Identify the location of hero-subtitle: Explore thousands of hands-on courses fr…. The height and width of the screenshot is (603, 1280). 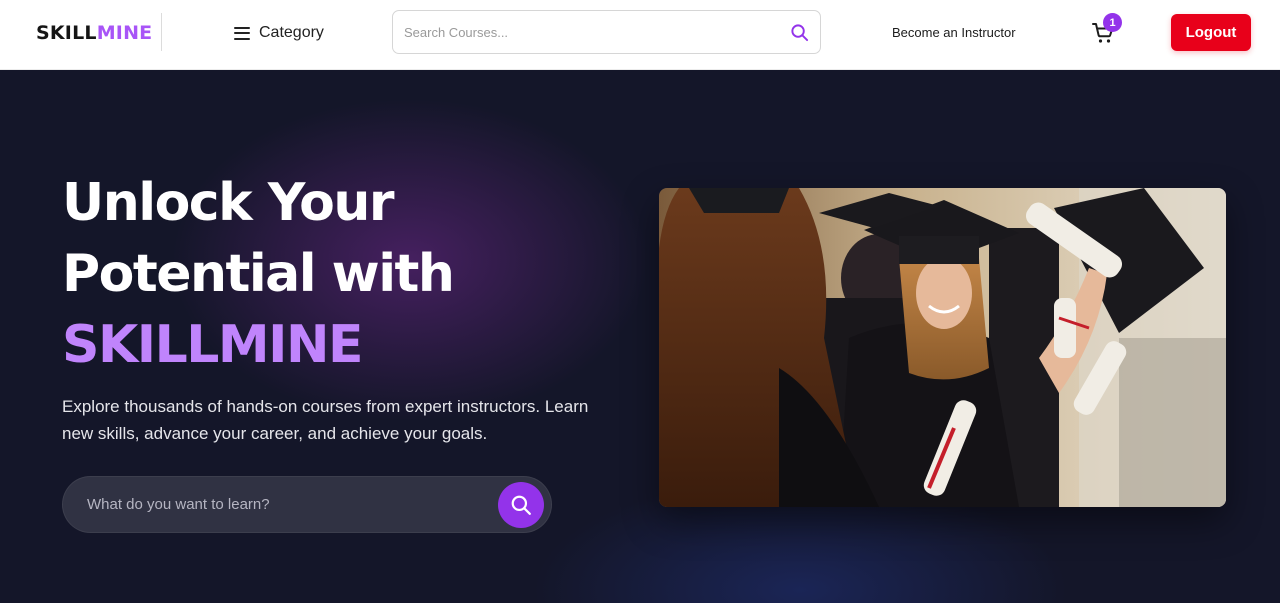
(325, 420).